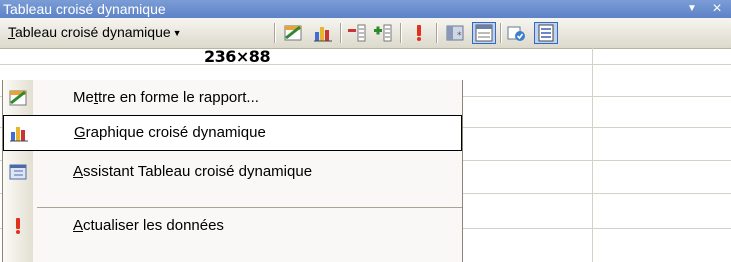 This screenshot has height=262, width=731. I want to click on menu-button-mnemonic: T, so click(11, 32).